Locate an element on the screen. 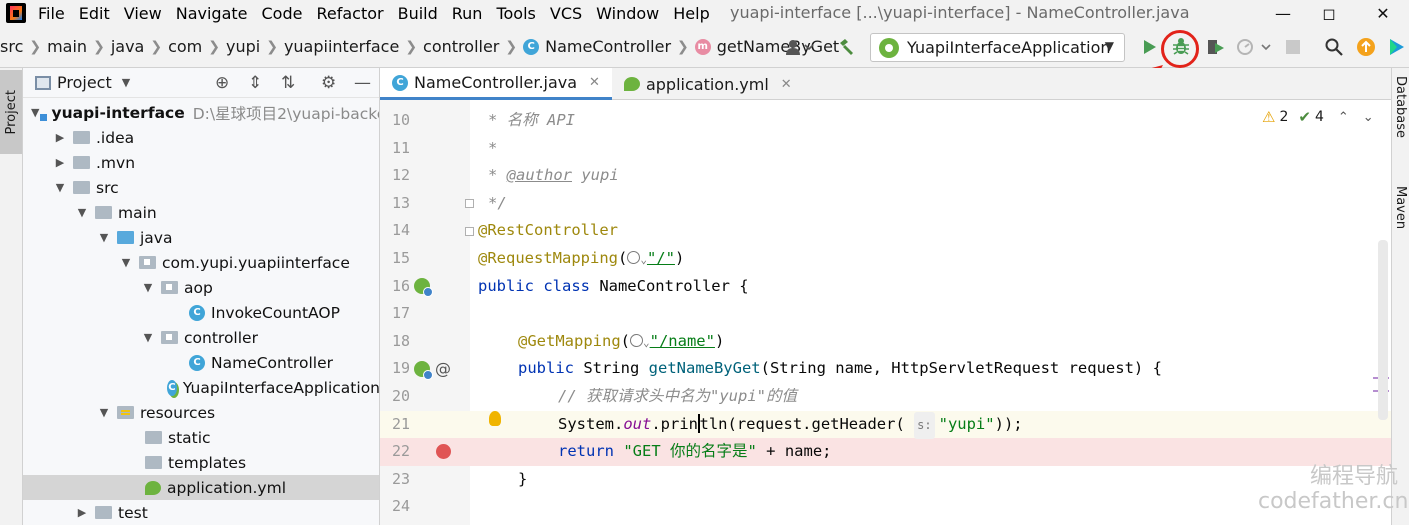  toolbox-icon is located at coordinates (1397, 47).